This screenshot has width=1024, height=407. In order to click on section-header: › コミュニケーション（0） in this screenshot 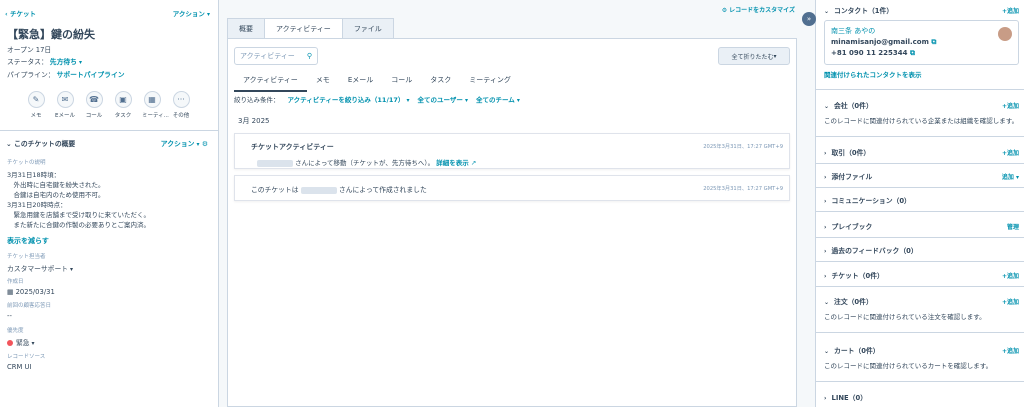, I will do `click(920, 200)`.